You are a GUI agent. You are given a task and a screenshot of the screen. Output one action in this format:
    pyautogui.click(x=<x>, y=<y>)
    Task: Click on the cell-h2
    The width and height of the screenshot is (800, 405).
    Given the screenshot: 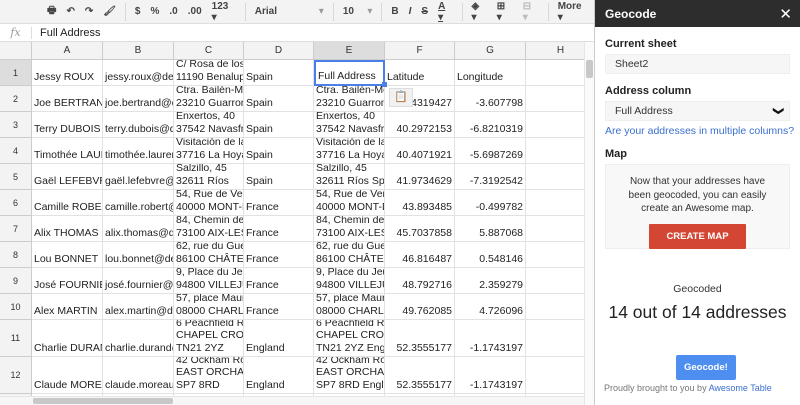 What is the action you would take?
    pyautogui.click(x=555, y=99)
    